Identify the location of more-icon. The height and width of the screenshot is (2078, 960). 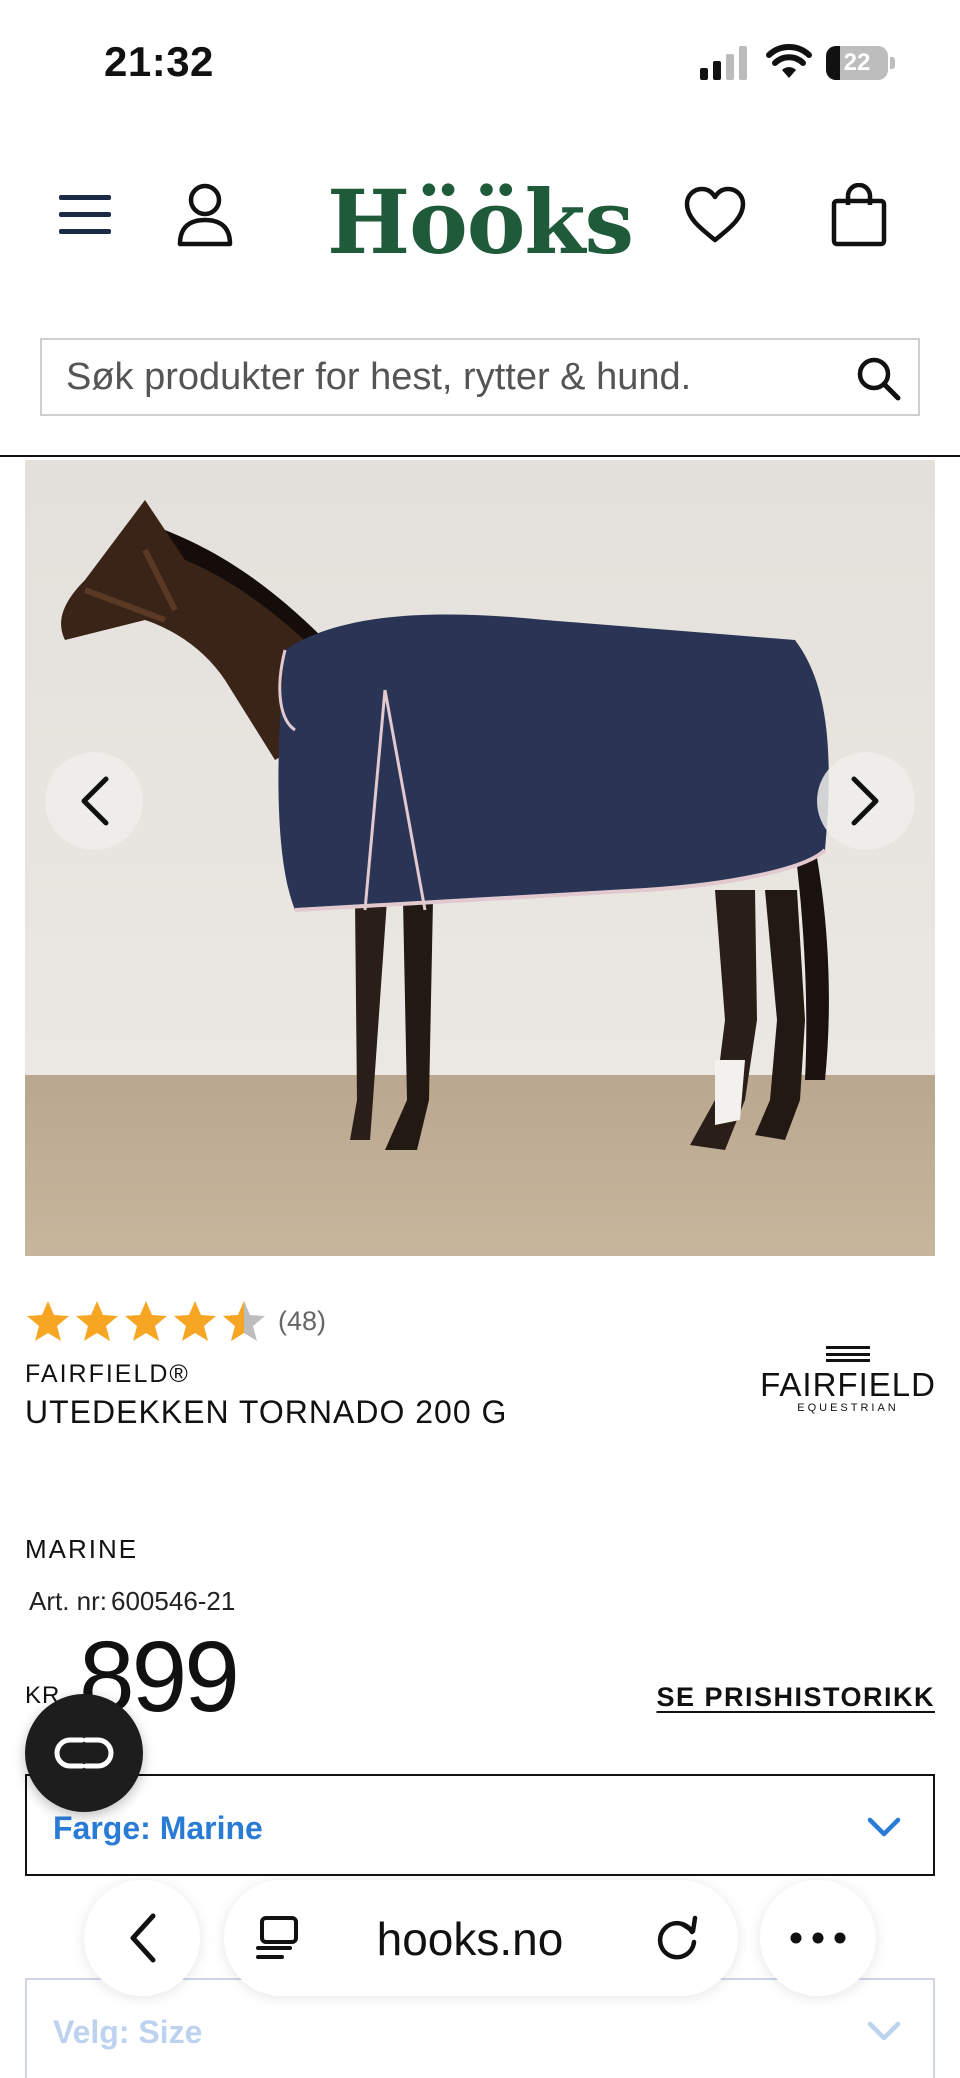
(818, 1938).